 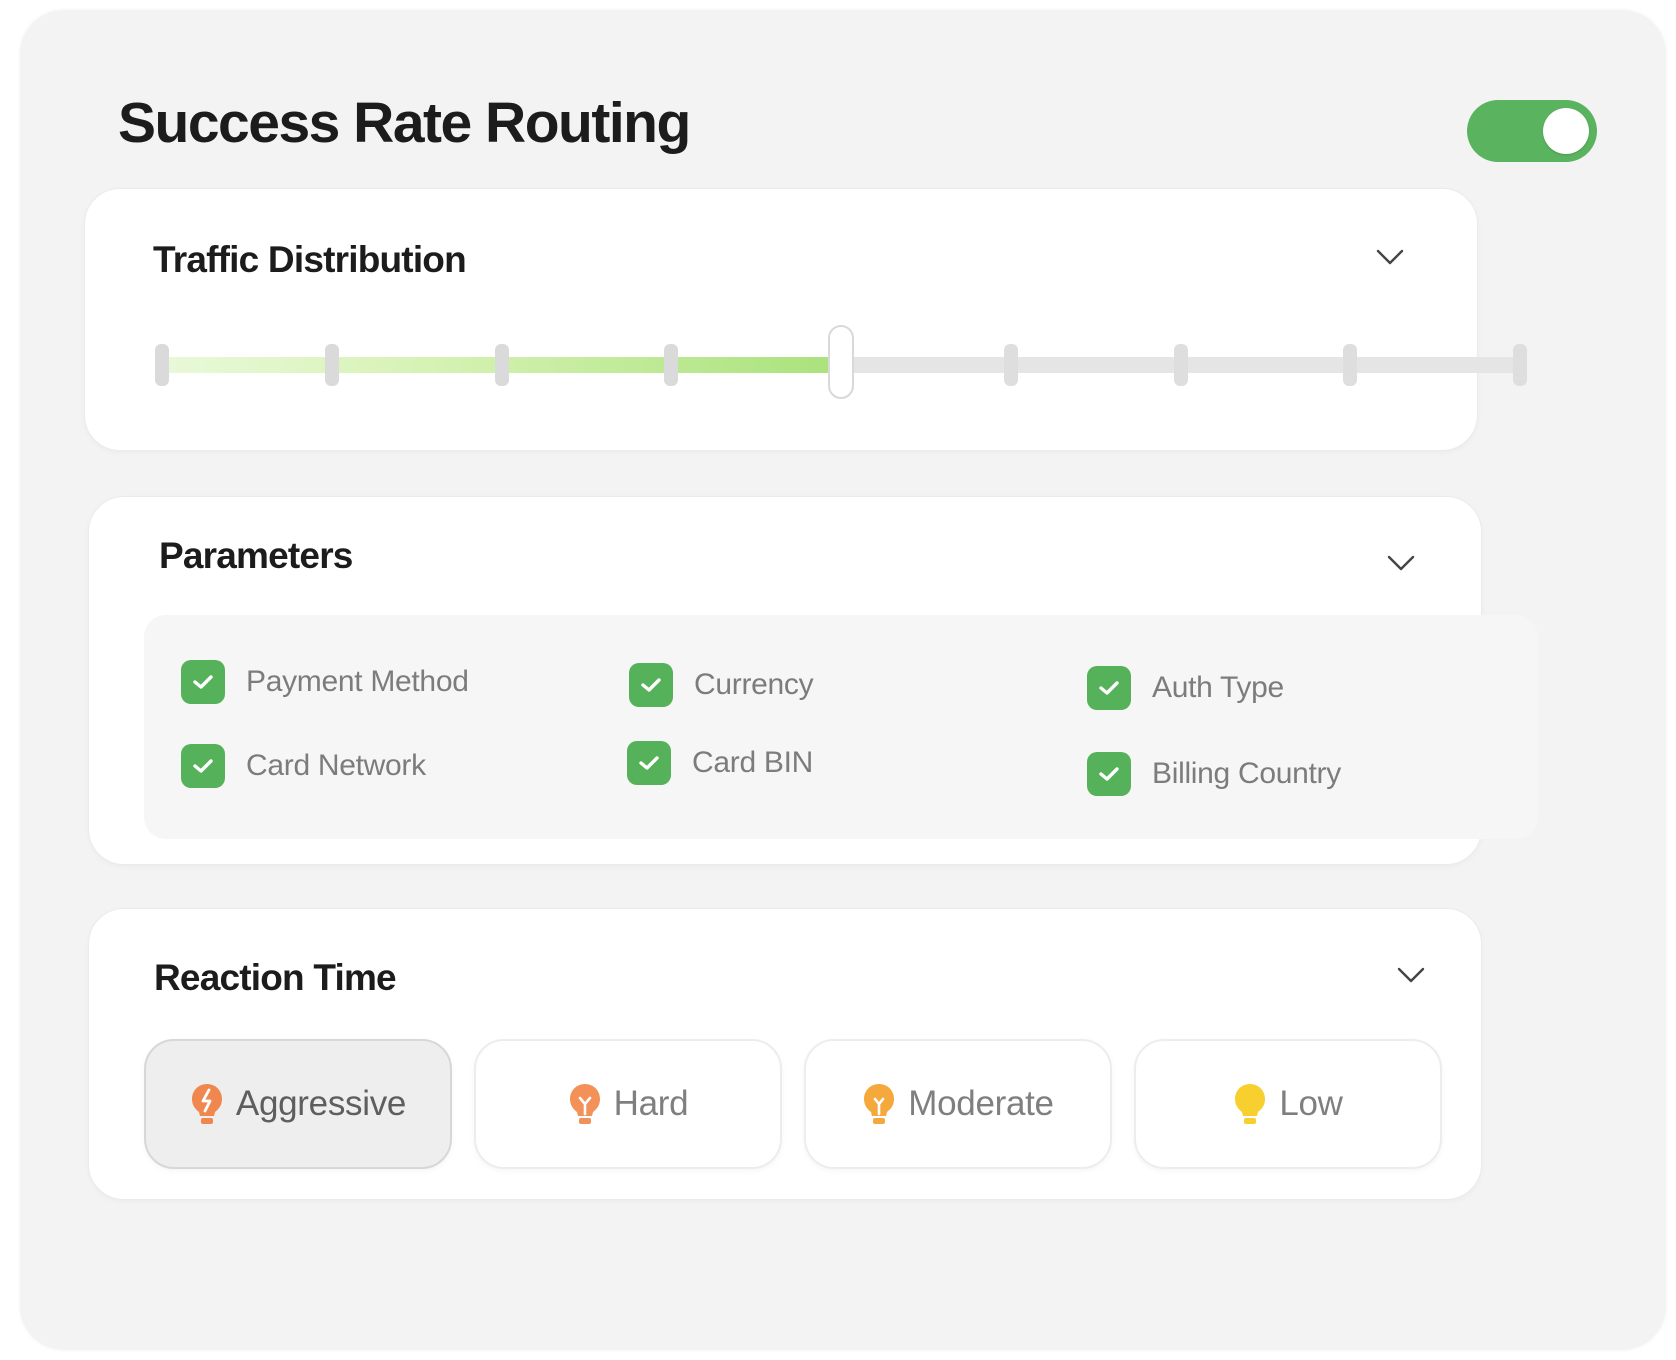 I want to click on reaction-option-low: Low, so click(x=1288, y=1104).